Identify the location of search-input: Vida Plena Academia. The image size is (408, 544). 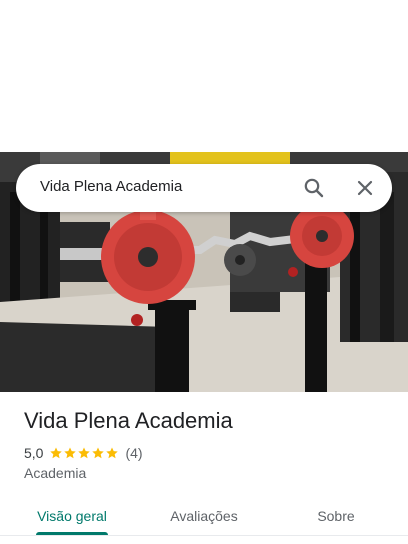
(111, 186).